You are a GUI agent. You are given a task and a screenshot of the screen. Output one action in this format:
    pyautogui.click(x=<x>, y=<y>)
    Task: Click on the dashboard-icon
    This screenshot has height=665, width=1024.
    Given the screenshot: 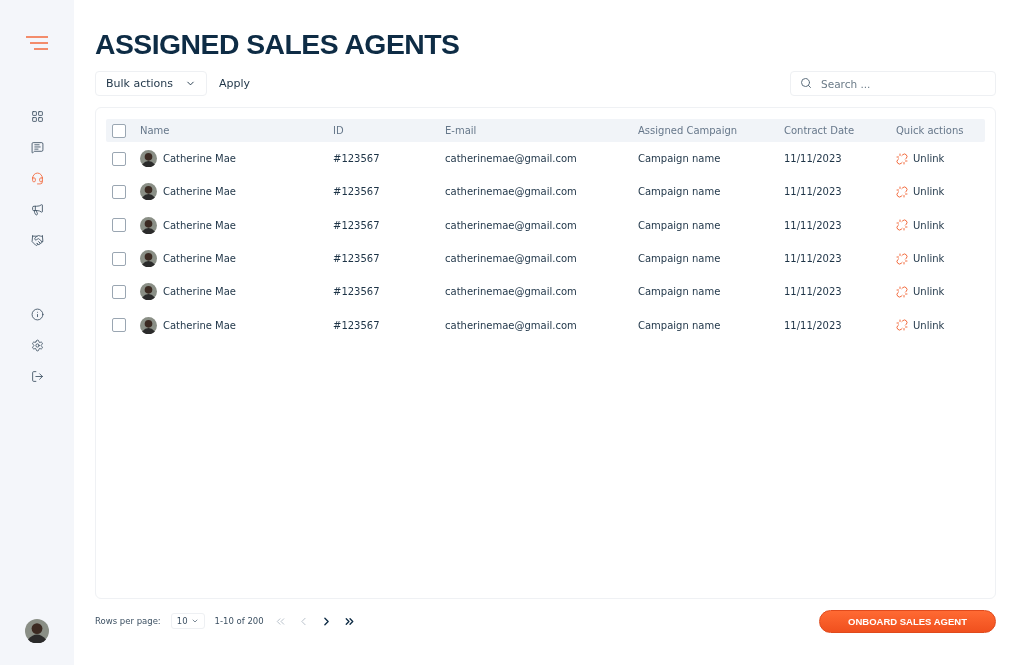 What is the action you would take?
    pyautogui.click(x=37, y=116)
    